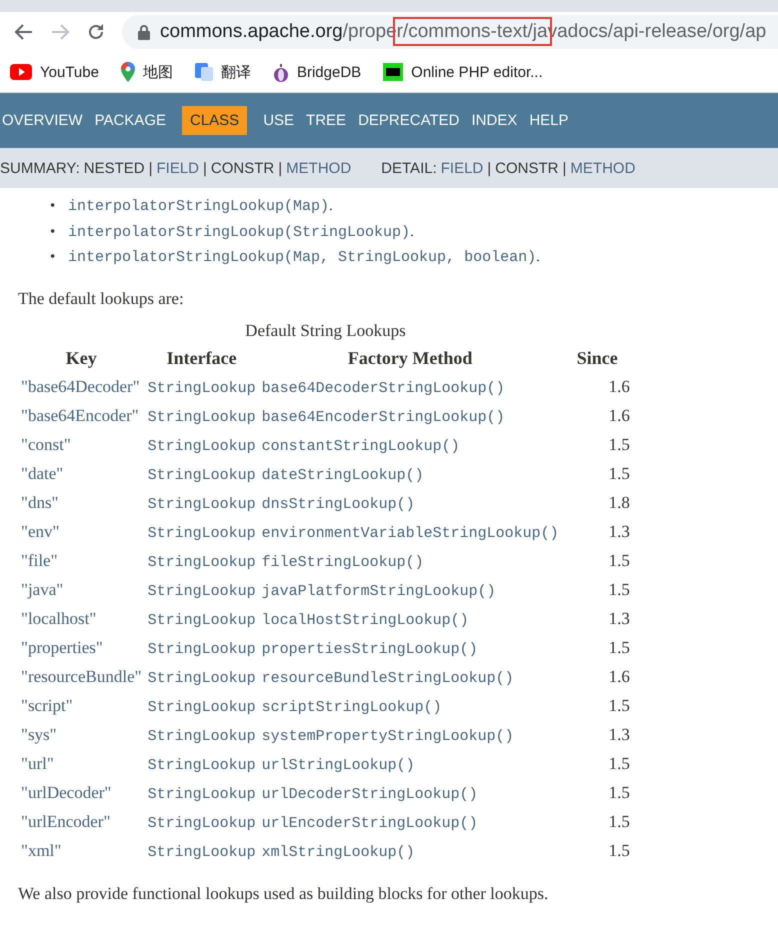 The height and width of the screenshot is (939, 778). I want to click on table-cell: "url", so click(37, 763).